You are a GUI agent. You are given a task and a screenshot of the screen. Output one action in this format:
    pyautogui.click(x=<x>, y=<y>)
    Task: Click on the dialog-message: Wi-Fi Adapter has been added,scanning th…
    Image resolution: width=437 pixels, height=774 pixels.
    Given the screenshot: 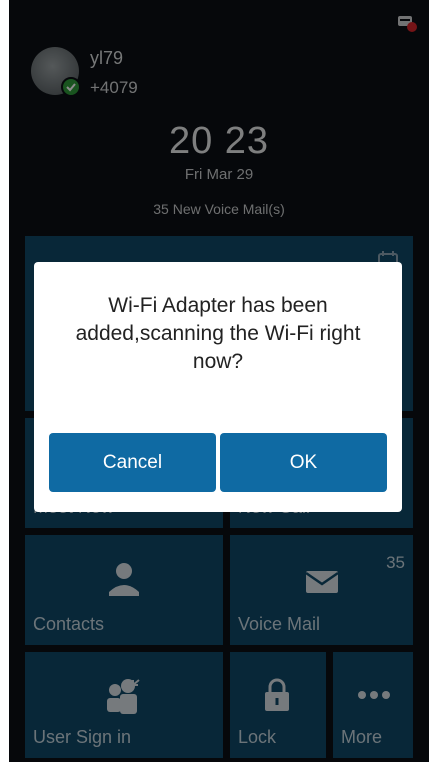 What is the action you would take?
    pyautogui.click(x=218, y=333)
    